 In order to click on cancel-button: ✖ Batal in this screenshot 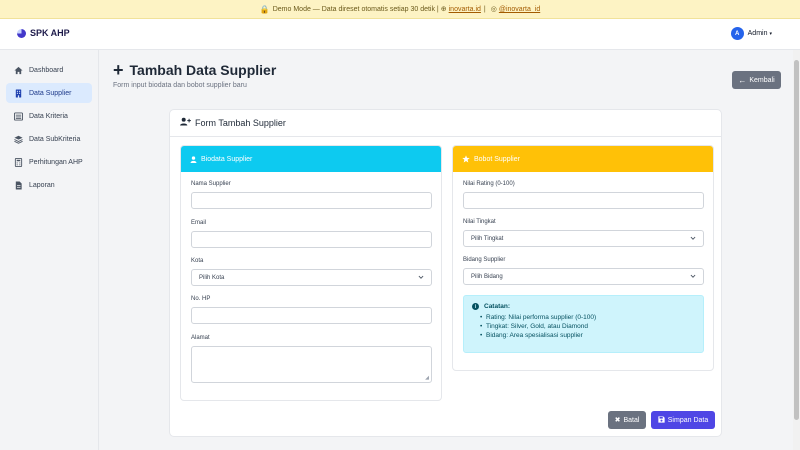, I will do `click(627, 420)`.